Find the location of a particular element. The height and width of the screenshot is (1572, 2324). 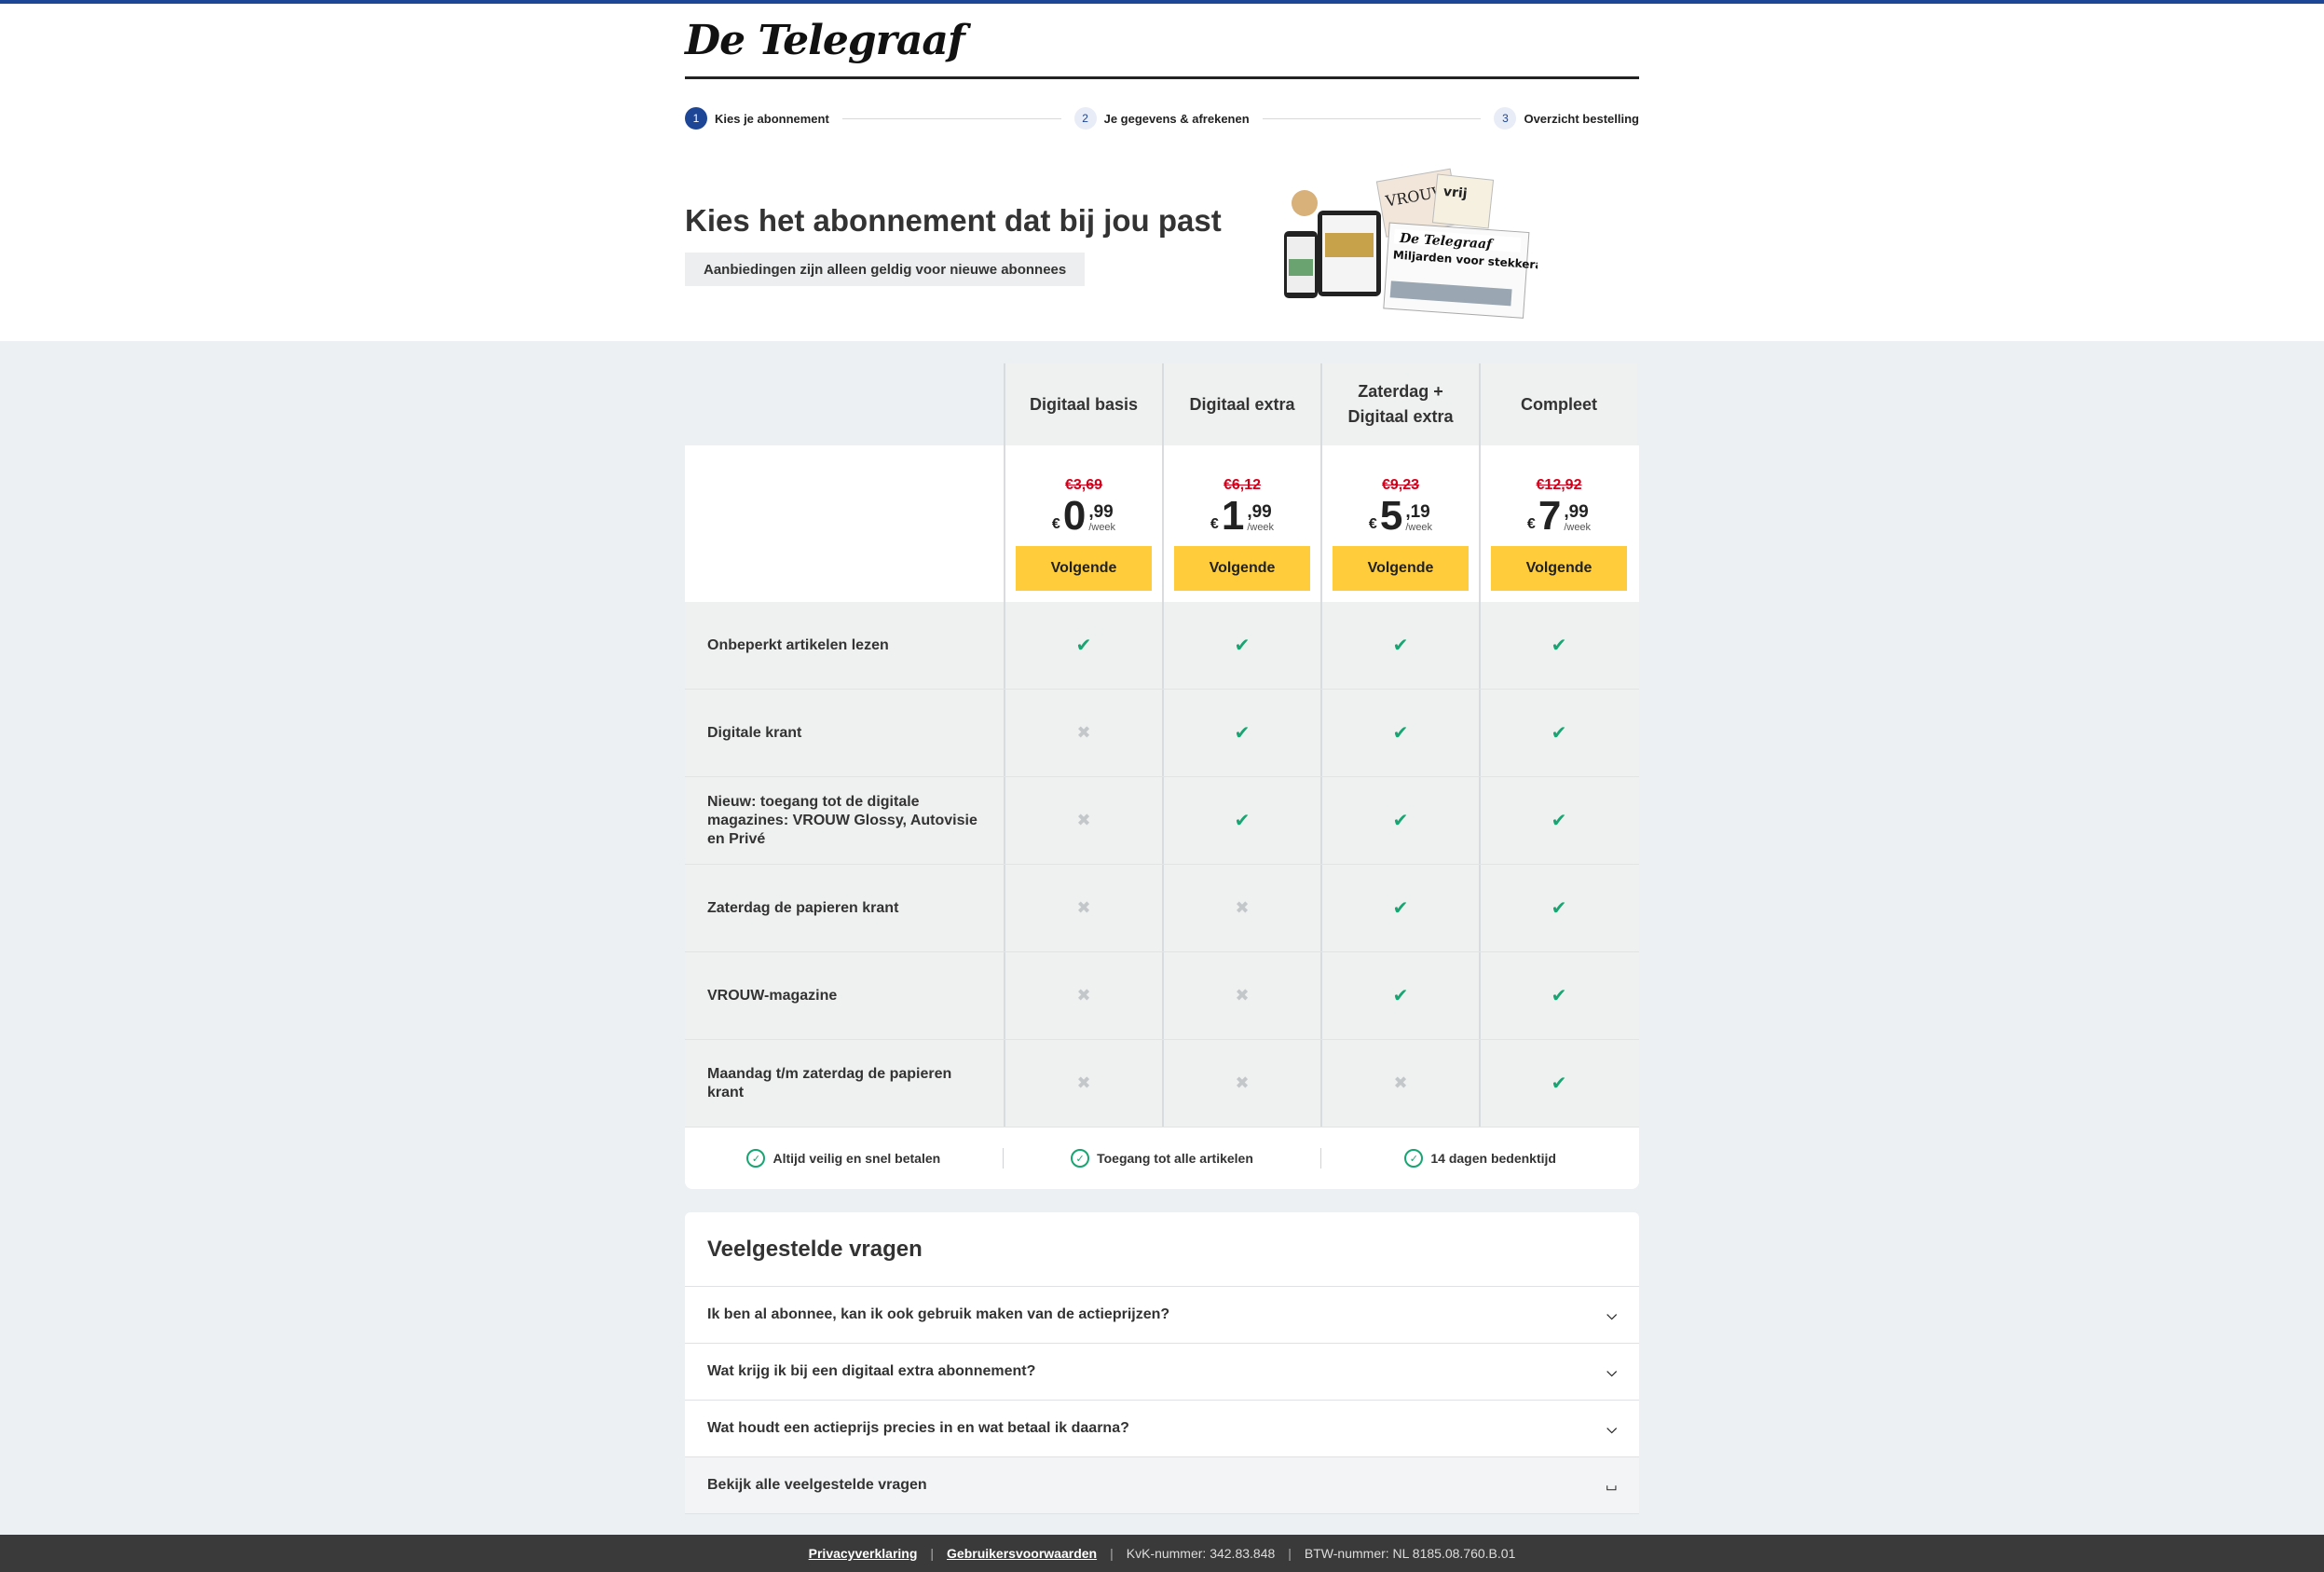

benefit-item: ✓ Toegang tot alle artikelen is located at coordinates (1162, 1159).